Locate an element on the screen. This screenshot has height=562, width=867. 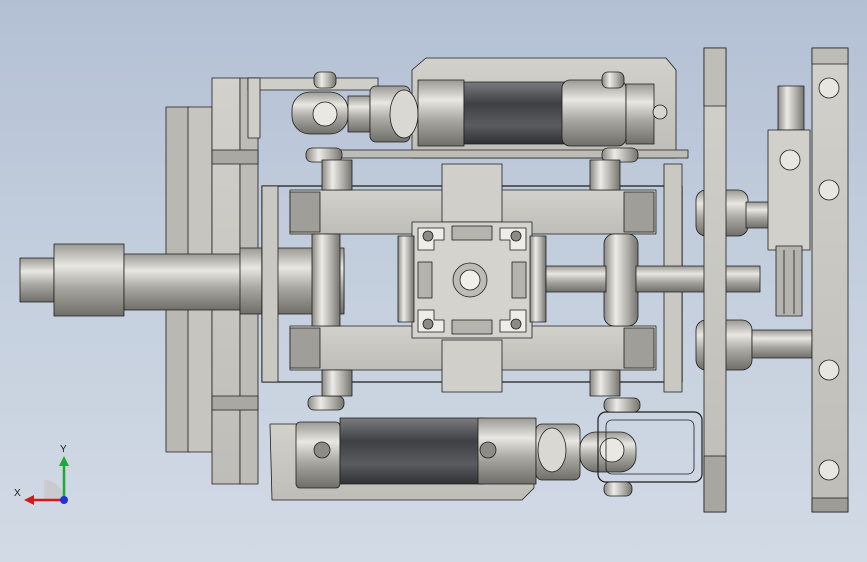
right-end-plate is located at coordinates (830, 280).